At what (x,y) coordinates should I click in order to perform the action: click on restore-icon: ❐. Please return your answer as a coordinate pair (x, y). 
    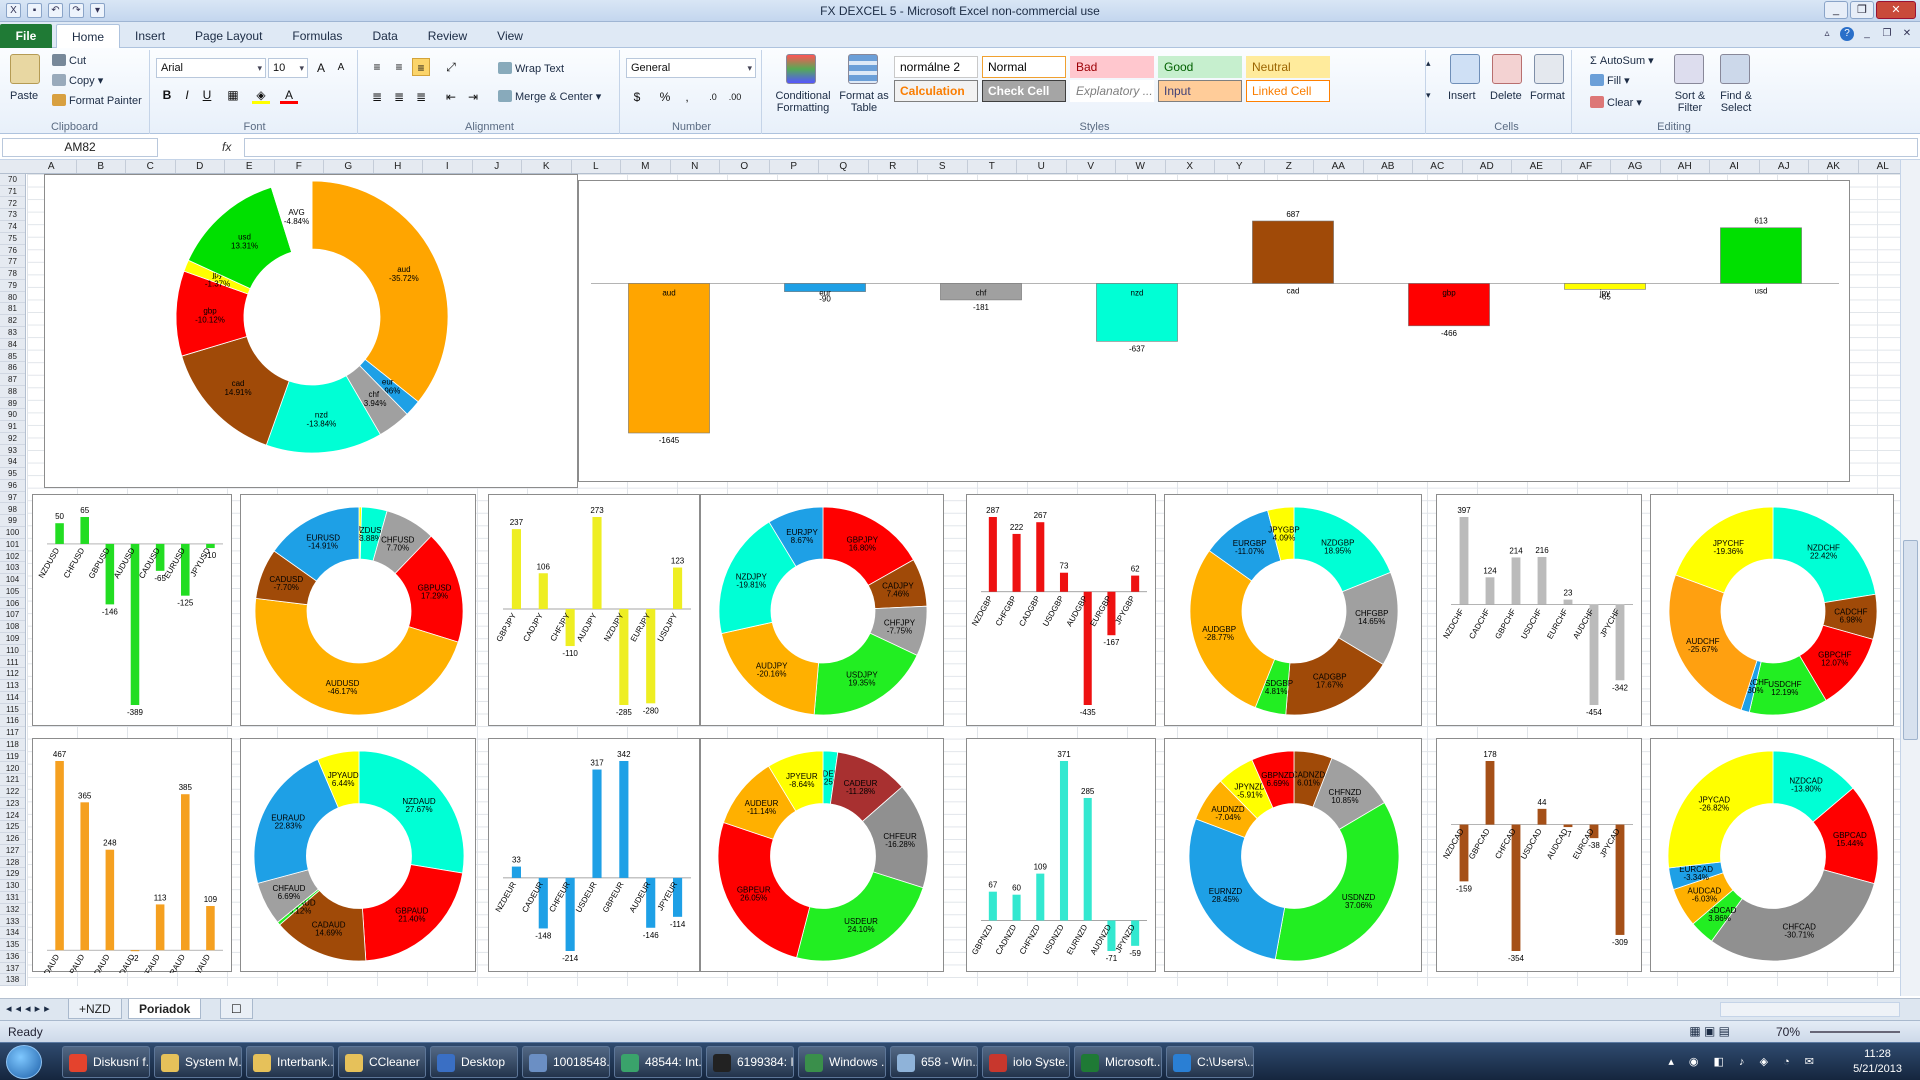
    Looking at the image, I should click on (1862, 10).